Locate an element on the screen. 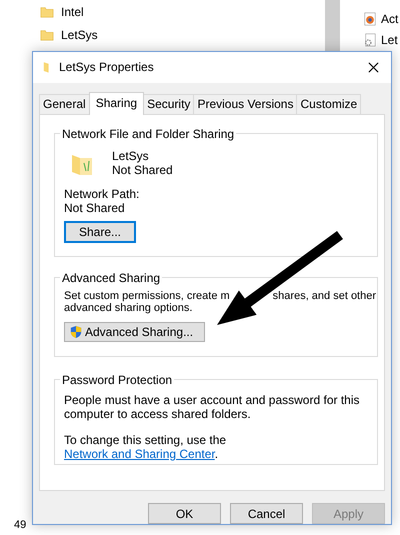  window-title: LetSys Properties is located at coordinates (107, 67).